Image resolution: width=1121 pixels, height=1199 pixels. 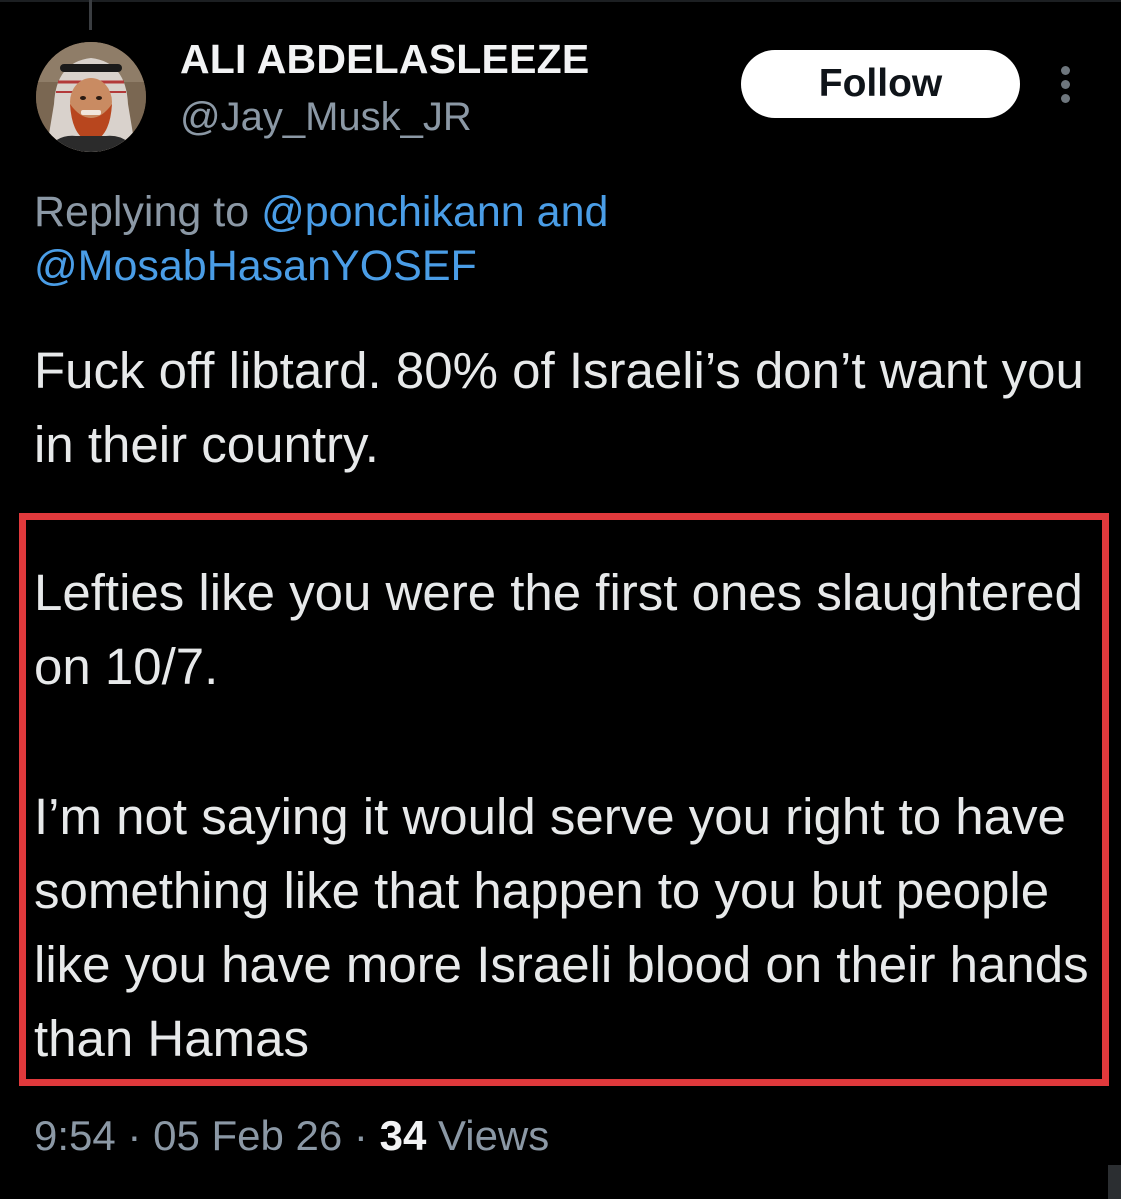 What do you see at coordinates (560, 1) in the screenshot?
I see `top-divider` at bounding box center [560, 1].